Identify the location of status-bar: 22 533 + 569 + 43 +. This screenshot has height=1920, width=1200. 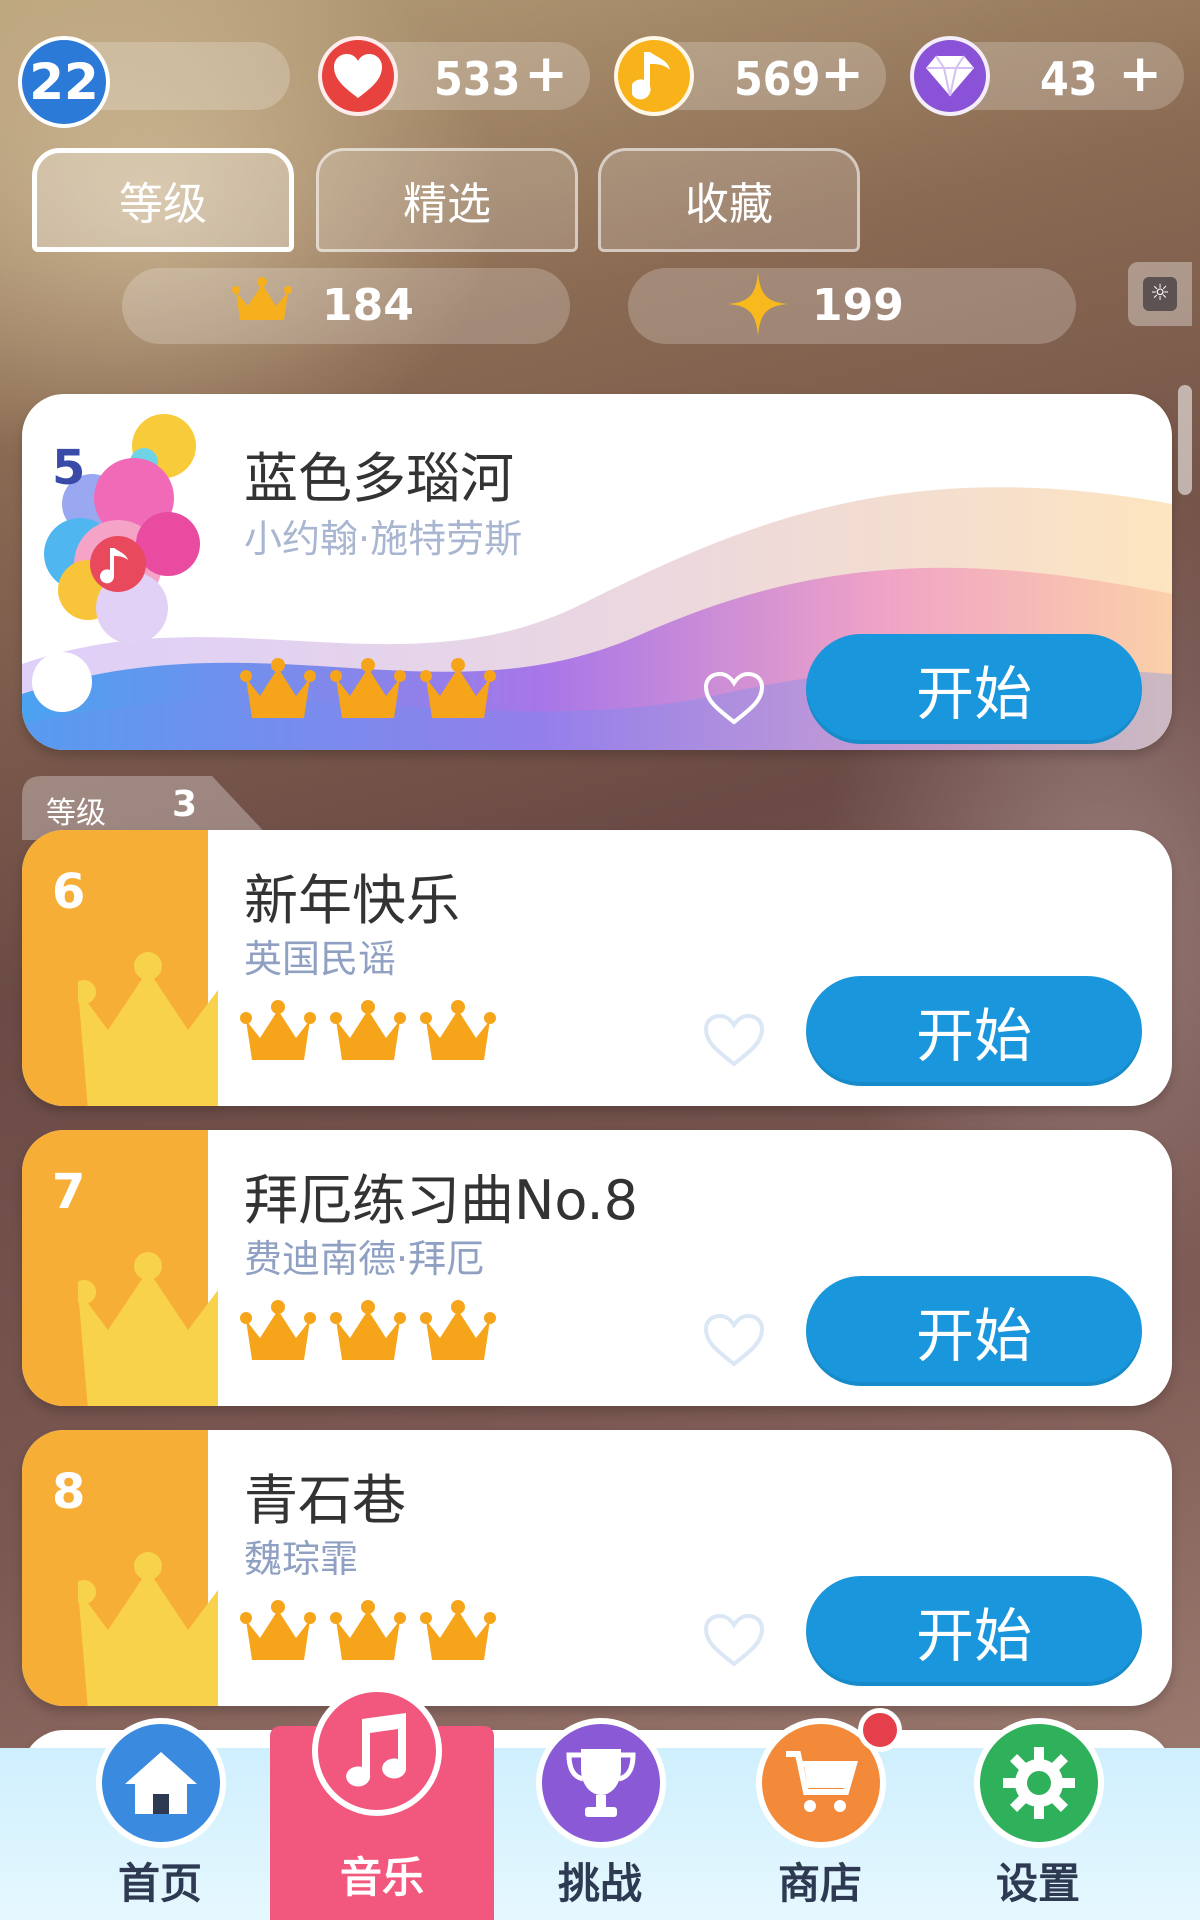
(600, 70).